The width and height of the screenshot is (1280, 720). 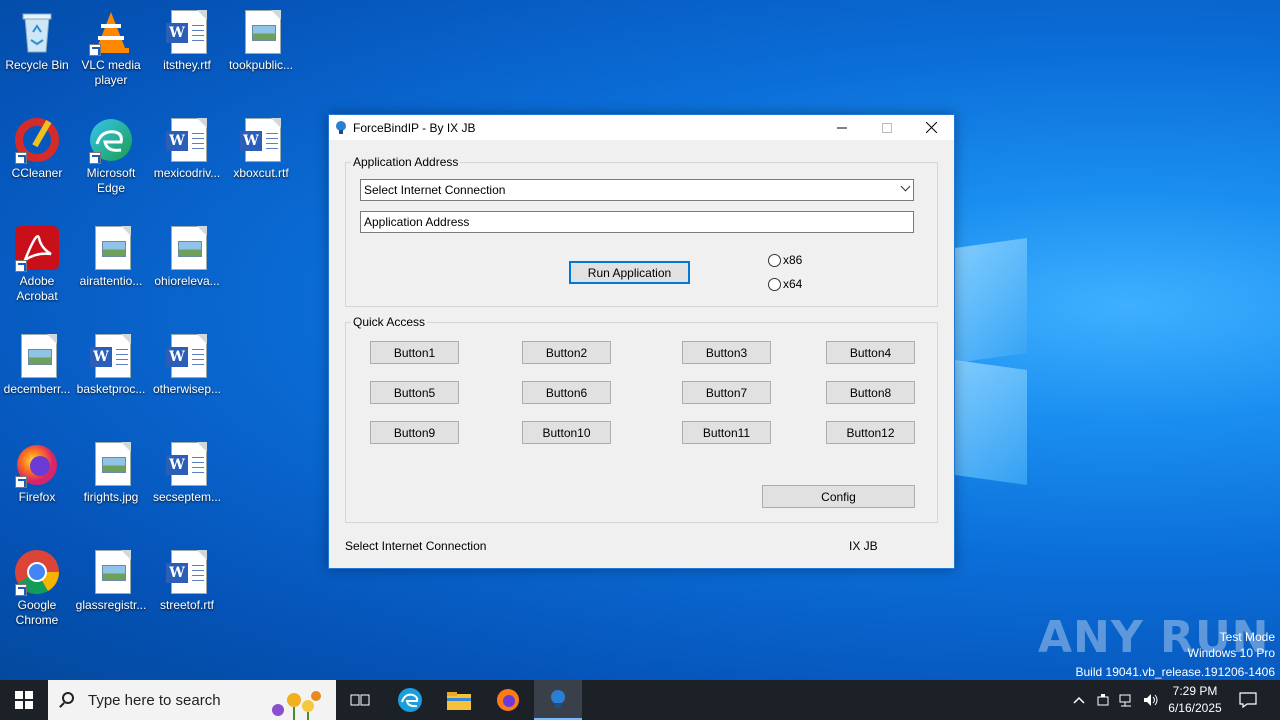 I want to click on volume-button, so click(x=1151, y=700).